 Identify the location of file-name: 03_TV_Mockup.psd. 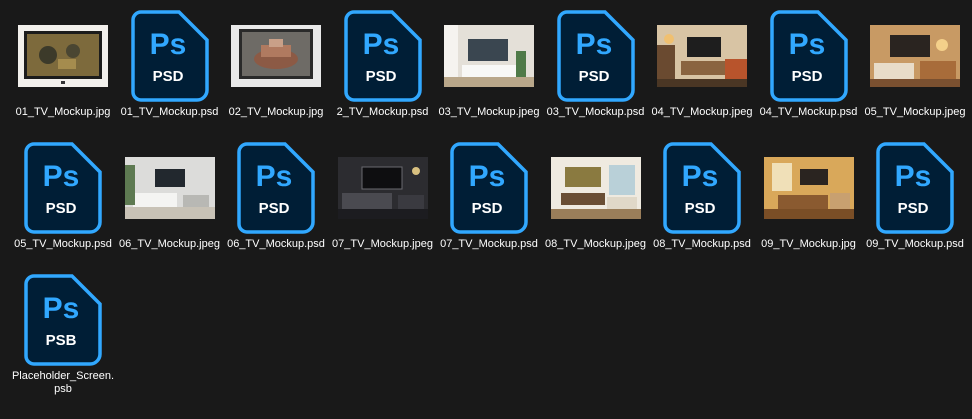
(595, 112).